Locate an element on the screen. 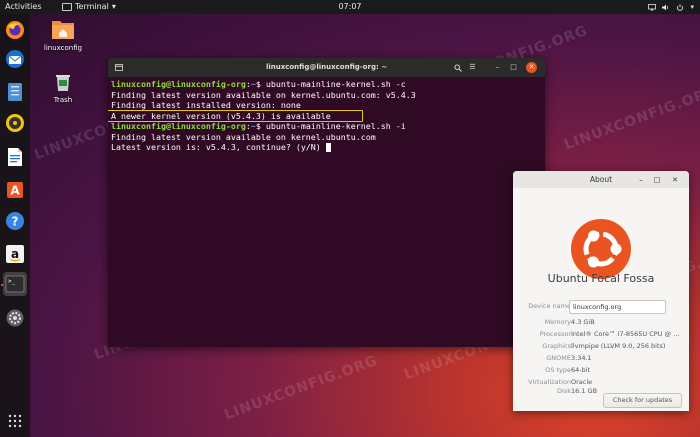 The image size is (700, 437). desktop-icon-home: linuxconfig is located at coordinates (63, 35).